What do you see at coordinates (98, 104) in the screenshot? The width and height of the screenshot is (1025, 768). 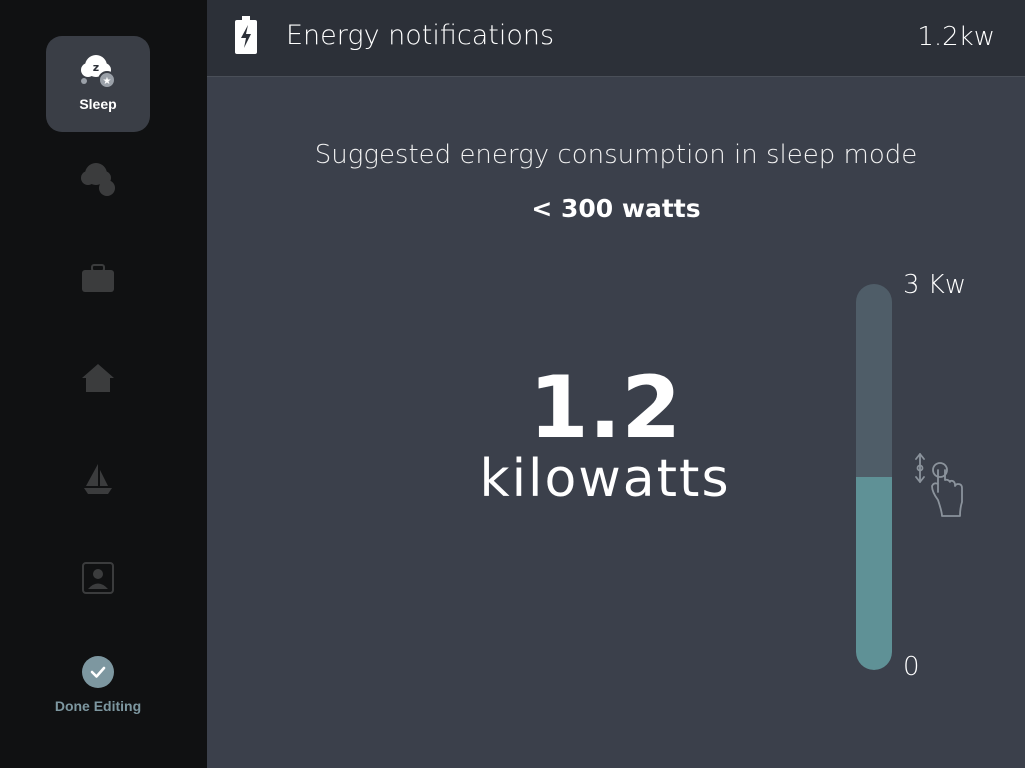 I see `mode-label-sleep: Sleep` at bounding box center [98, 104].